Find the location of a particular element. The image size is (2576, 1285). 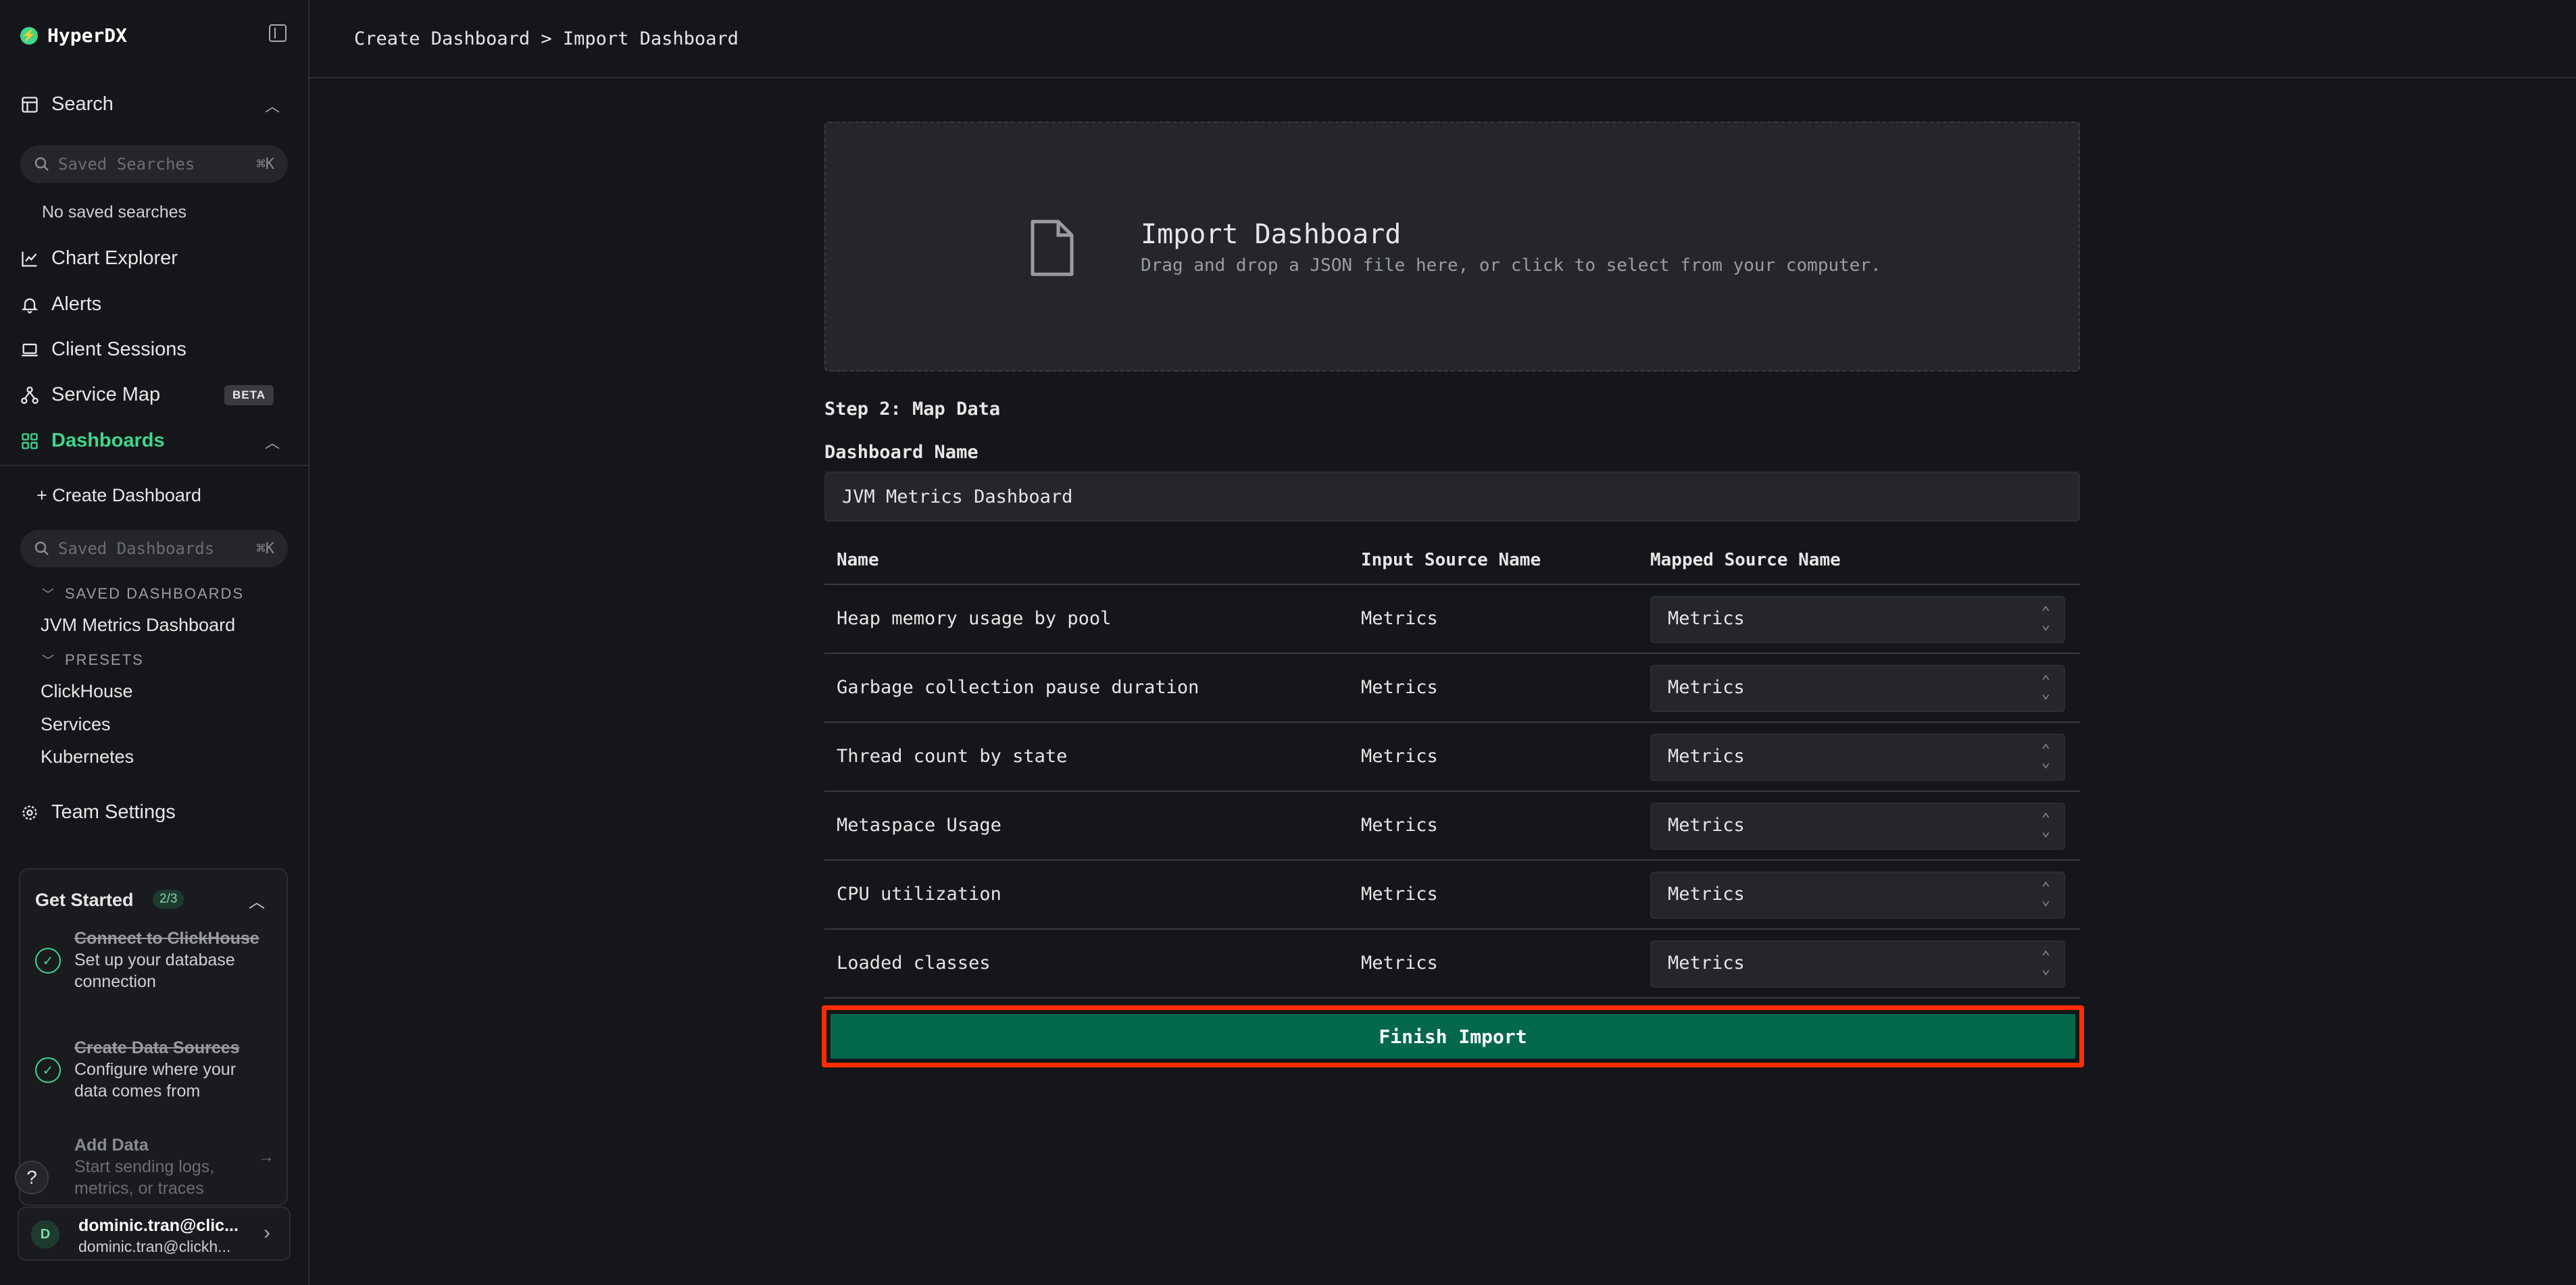

check-icon: ✓ is located at coordinates (48, 961).